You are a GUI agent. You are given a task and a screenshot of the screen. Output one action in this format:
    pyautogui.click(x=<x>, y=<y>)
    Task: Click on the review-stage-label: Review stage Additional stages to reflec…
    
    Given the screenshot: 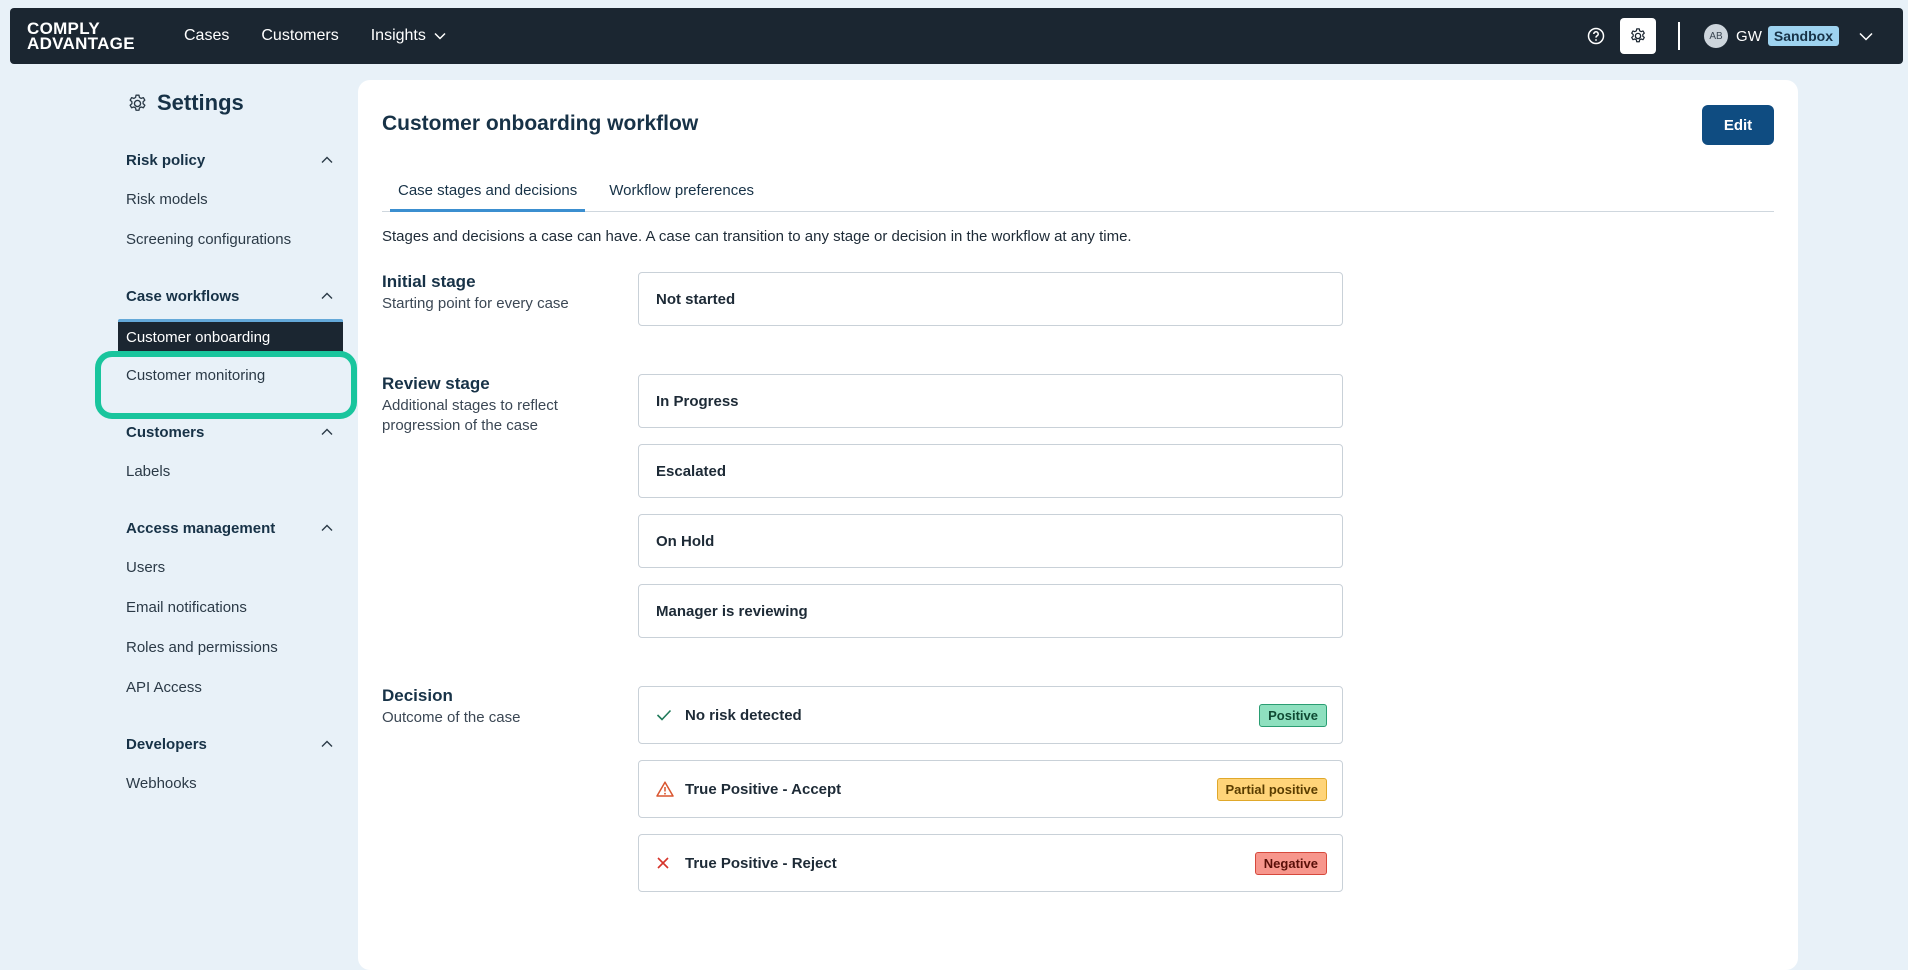 What is the action you would take?
    pyautogui.click(x=477, y=405)
    